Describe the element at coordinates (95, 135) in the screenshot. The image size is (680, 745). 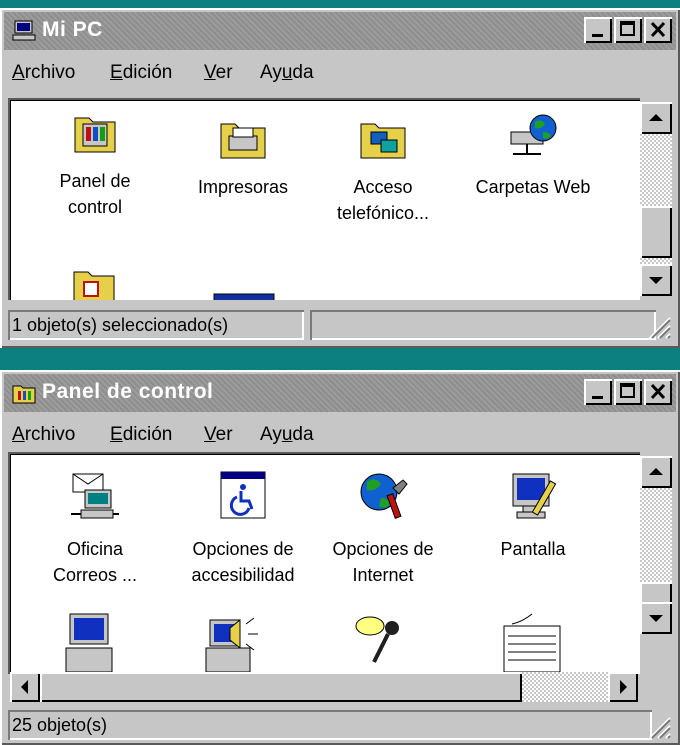
I see `folder-control-panel-icon` at that location.